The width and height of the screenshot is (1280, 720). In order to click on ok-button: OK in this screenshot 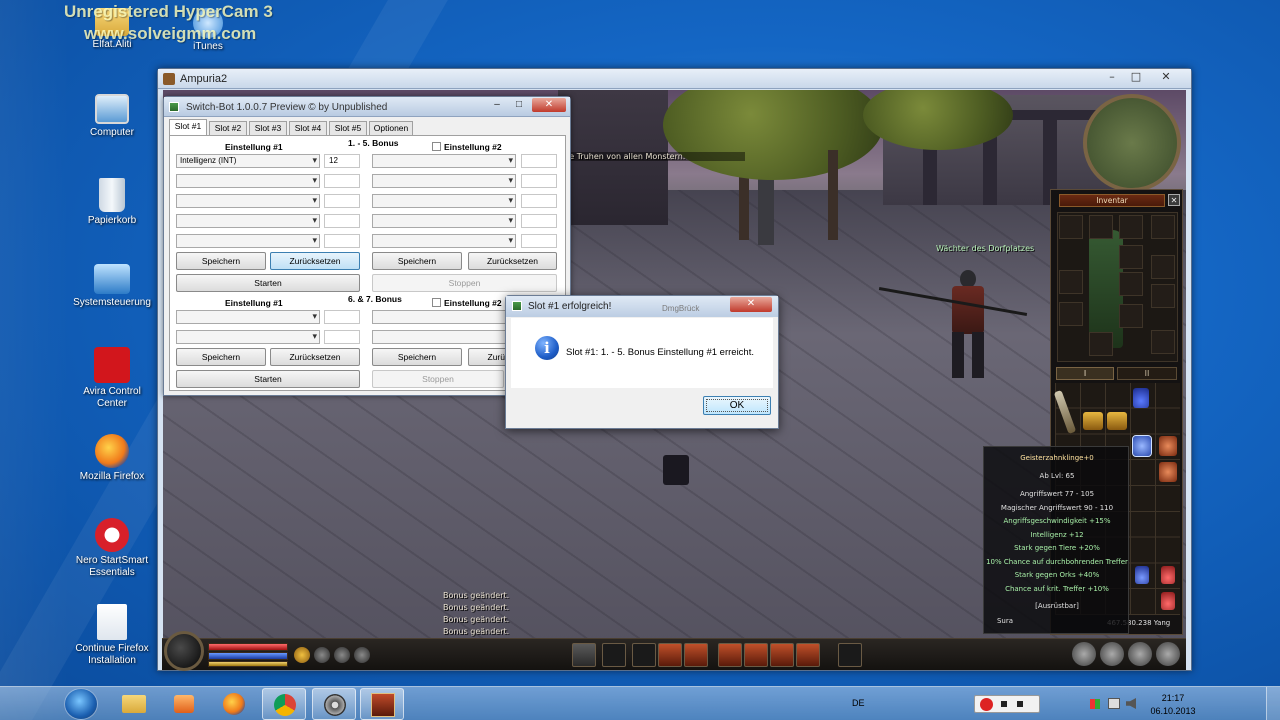, I will do `click(737, 405)`.